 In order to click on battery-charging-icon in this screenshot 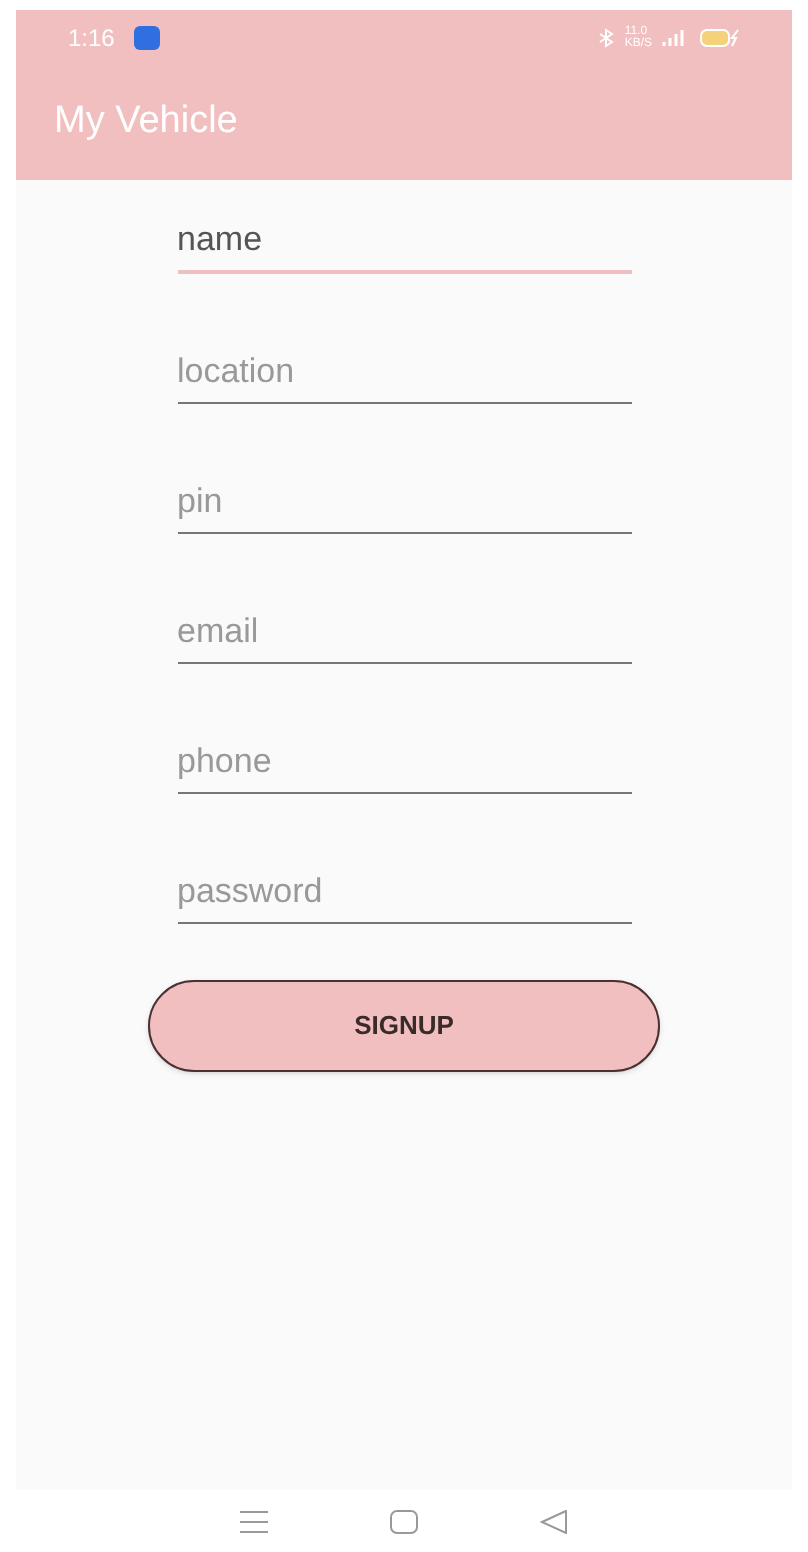, I will do `click(720, 38)`.